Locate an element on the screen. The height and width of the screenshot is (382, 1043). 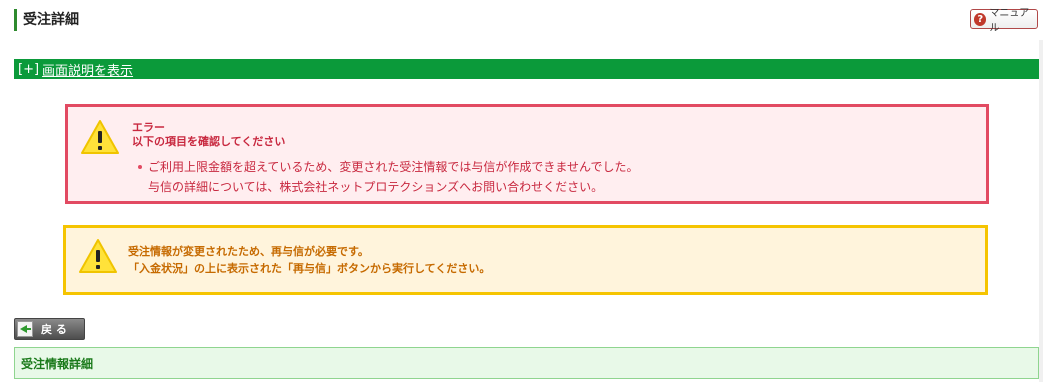
manual-button: ? マニュアル is located at coordinates (1004, 21).